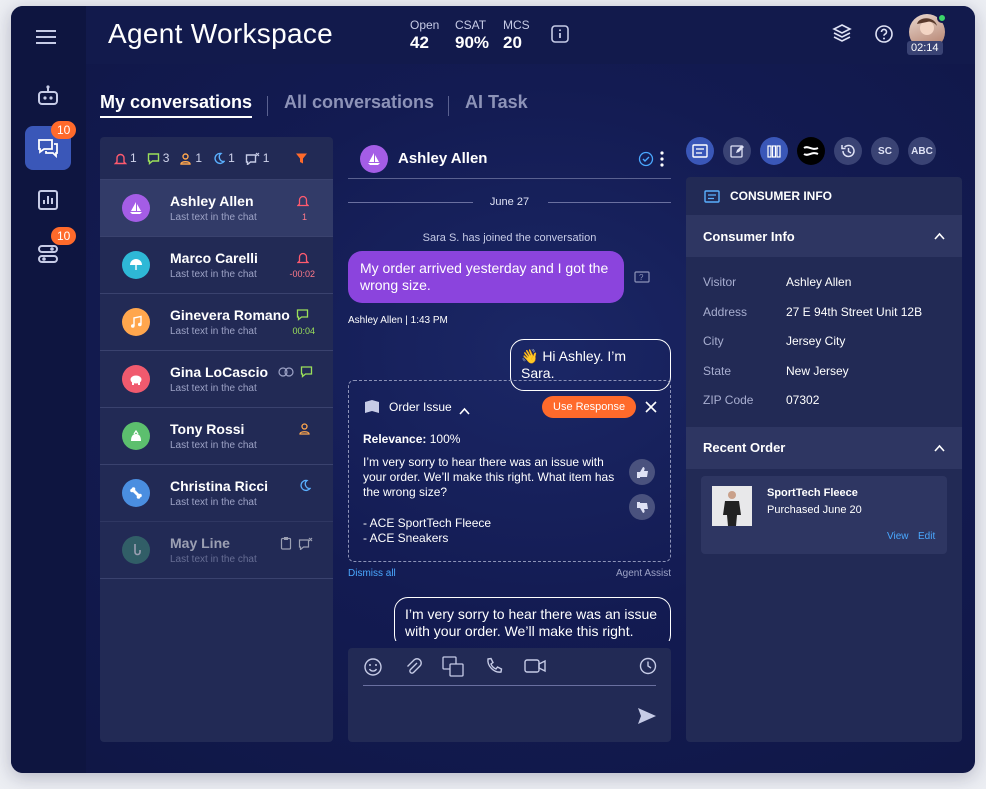  Describe the element at coordinates (662, 161) in the screenshot. I see `more-options-icon` at that location.